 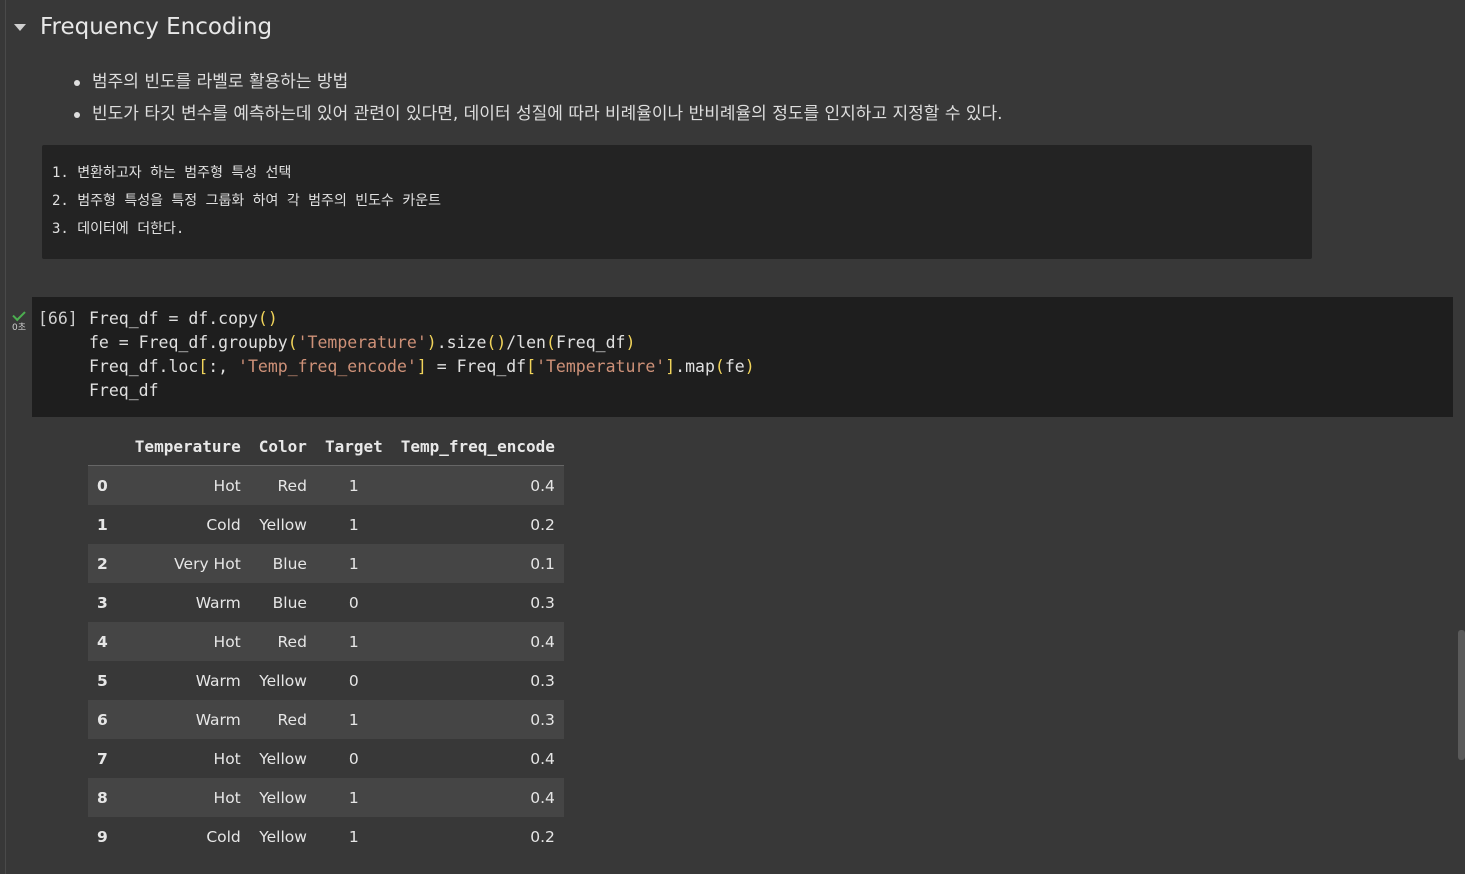 I want to click on step-line: 2. 범주형 특성을 특정 그룹화 하여 각 범주의 빈도수 카운트, so click(x=246, y=201).